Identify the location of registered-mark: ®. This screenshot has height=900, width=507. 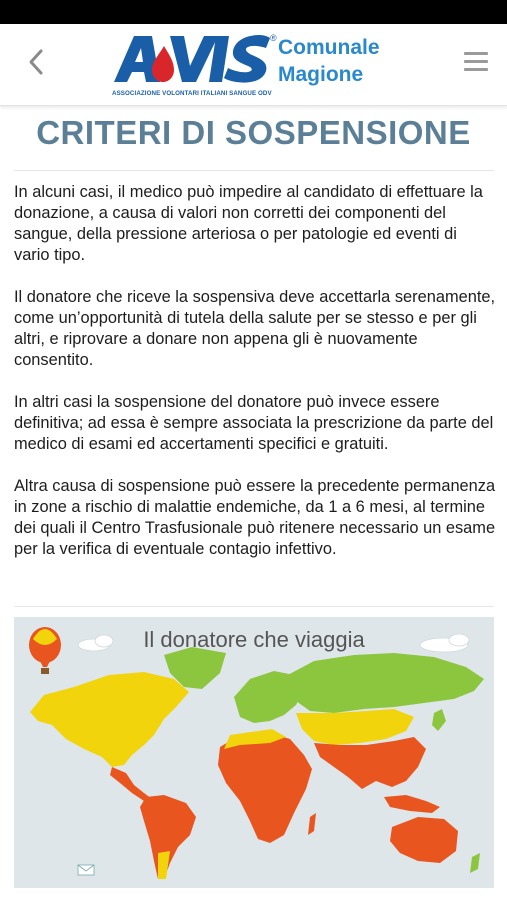
(273, 38).